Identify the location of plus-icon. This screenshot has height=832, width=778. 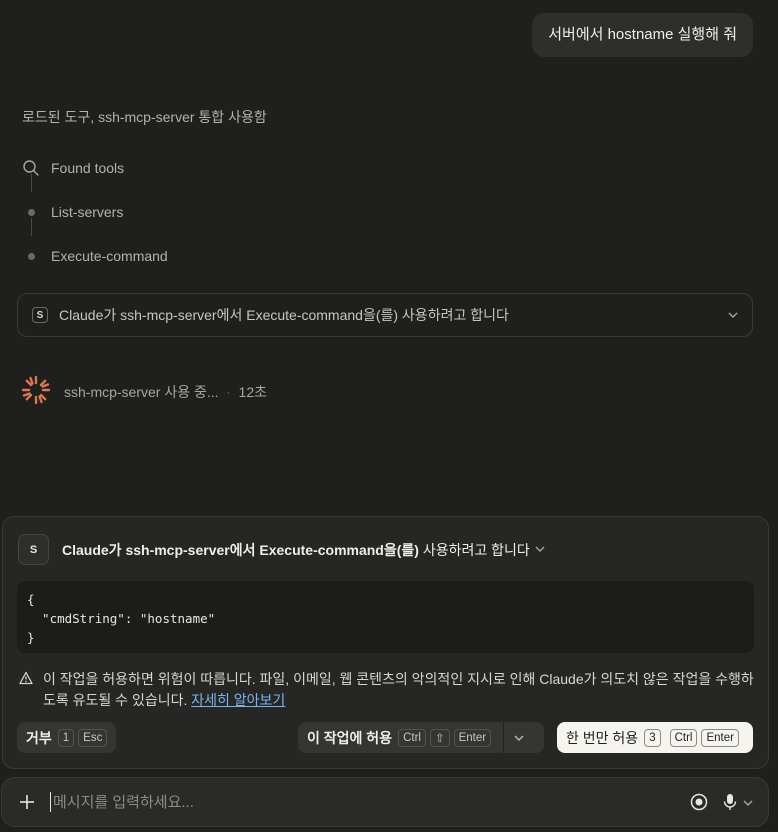
(27, 802).